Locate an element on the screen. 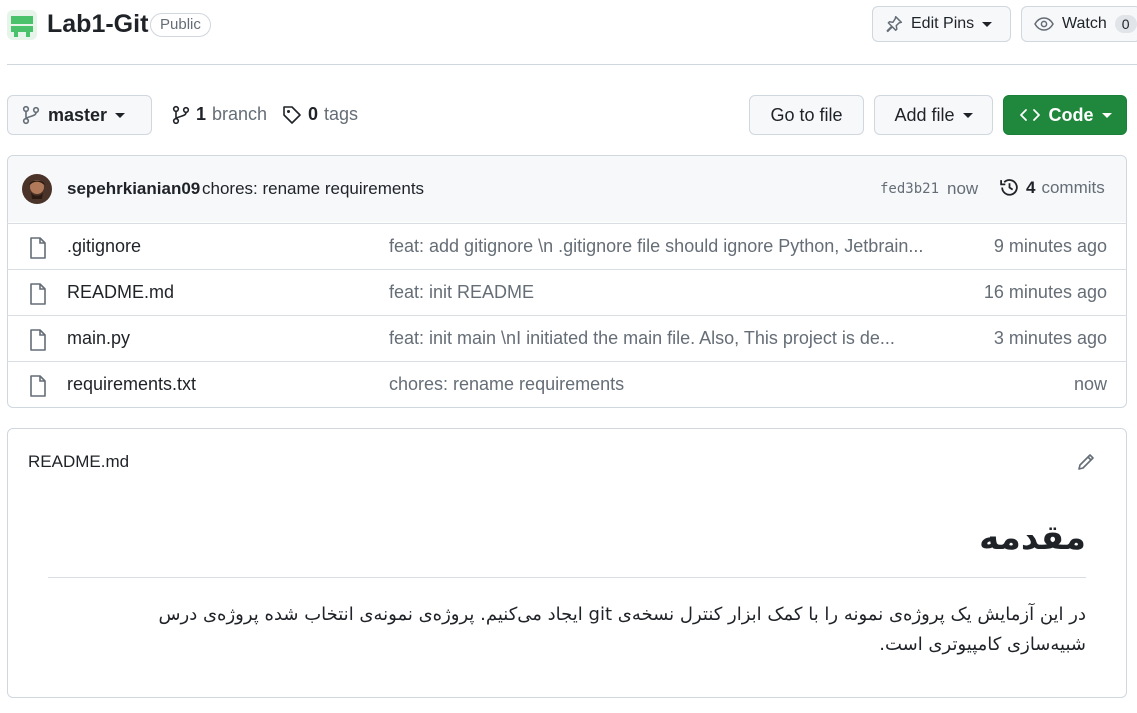 This screenshot has height=713, width=1137. tag-label: tags is located at coordinates (341, 114).